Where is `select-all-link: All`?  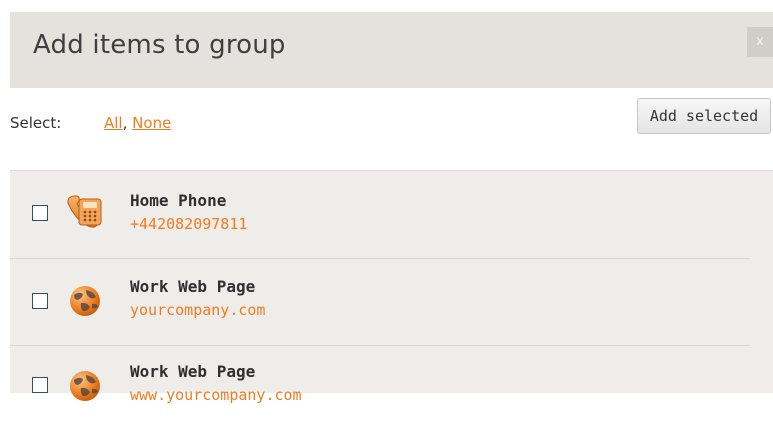 select-all-link: All is located at coordinates (113, 123).